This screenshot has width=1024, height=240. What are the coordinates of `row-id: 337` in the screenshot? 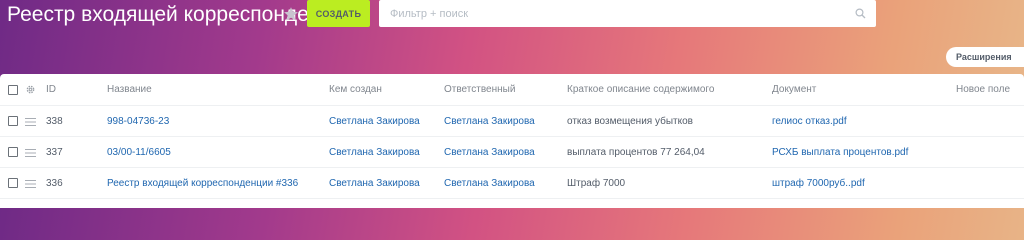 It's located at (54, 152).